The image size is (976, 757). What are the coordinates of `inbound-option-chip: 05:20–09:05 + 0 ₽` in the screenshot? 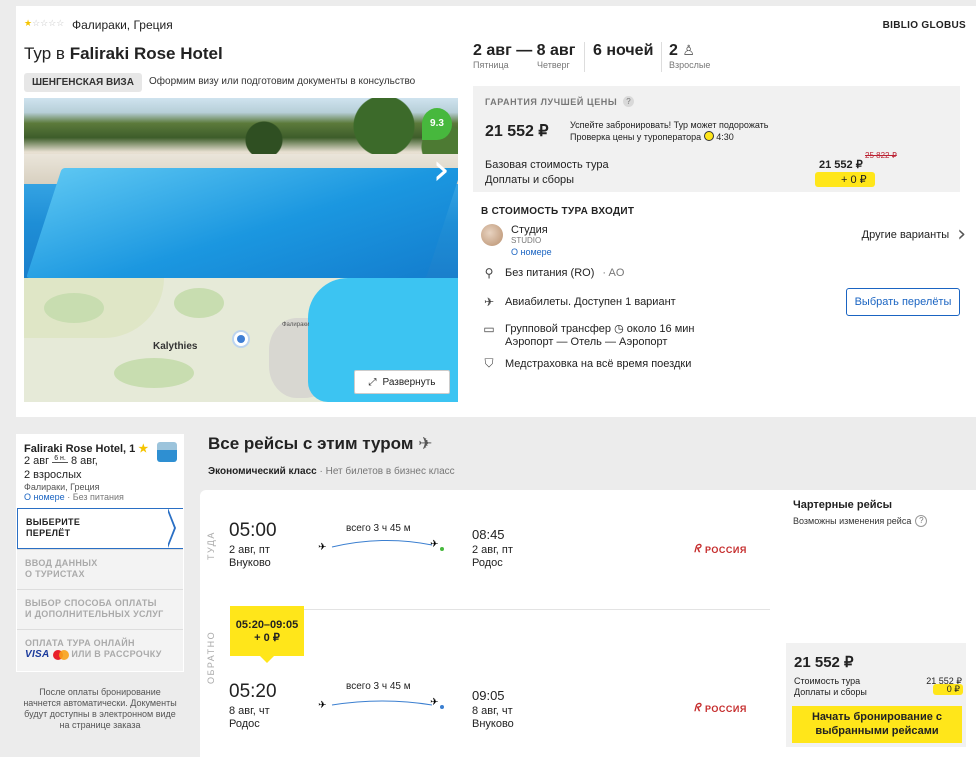 It's located at (267, 634).